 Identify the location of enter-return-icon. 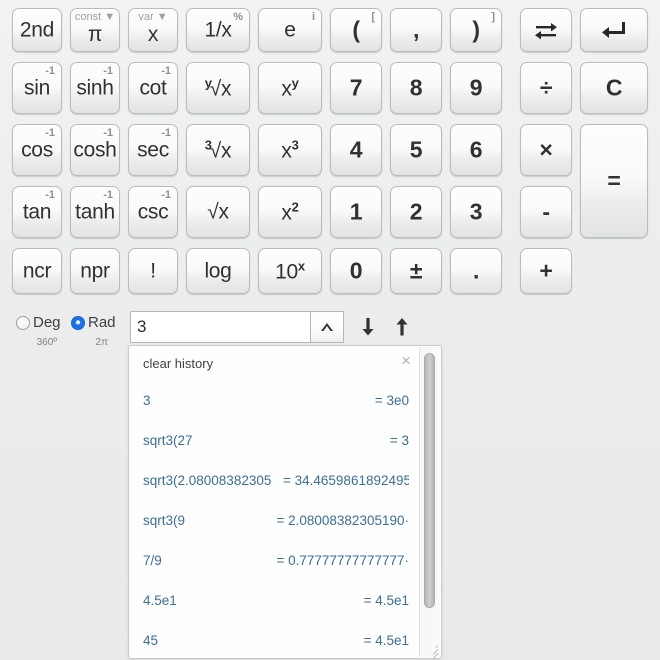
(613, 30).